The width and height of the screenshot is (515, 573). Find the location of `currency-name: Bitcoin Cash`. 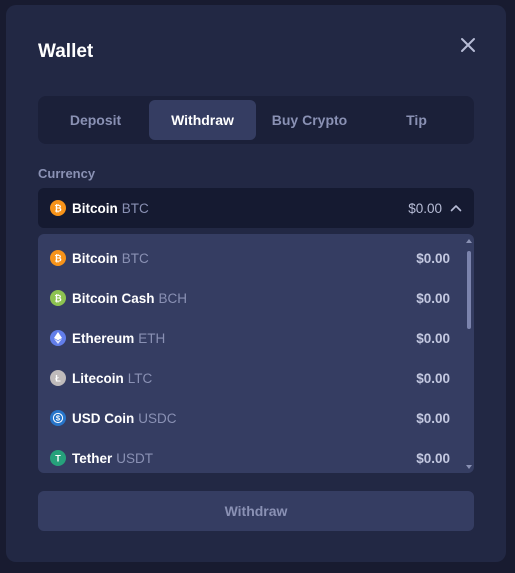

currency-name: Bitcoin Cash is located at coordinates (113, 298).